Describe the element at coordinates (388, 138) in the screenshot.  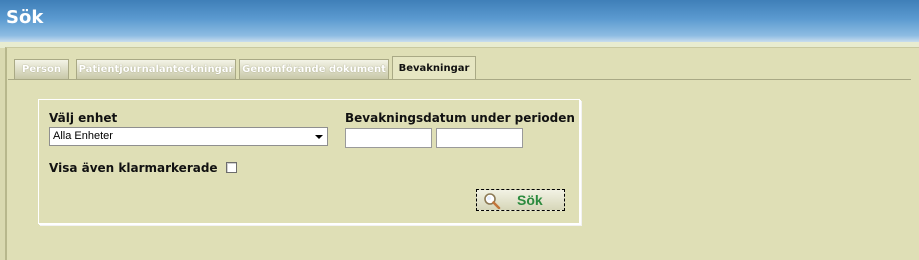
I see `date-from-input` at that location.